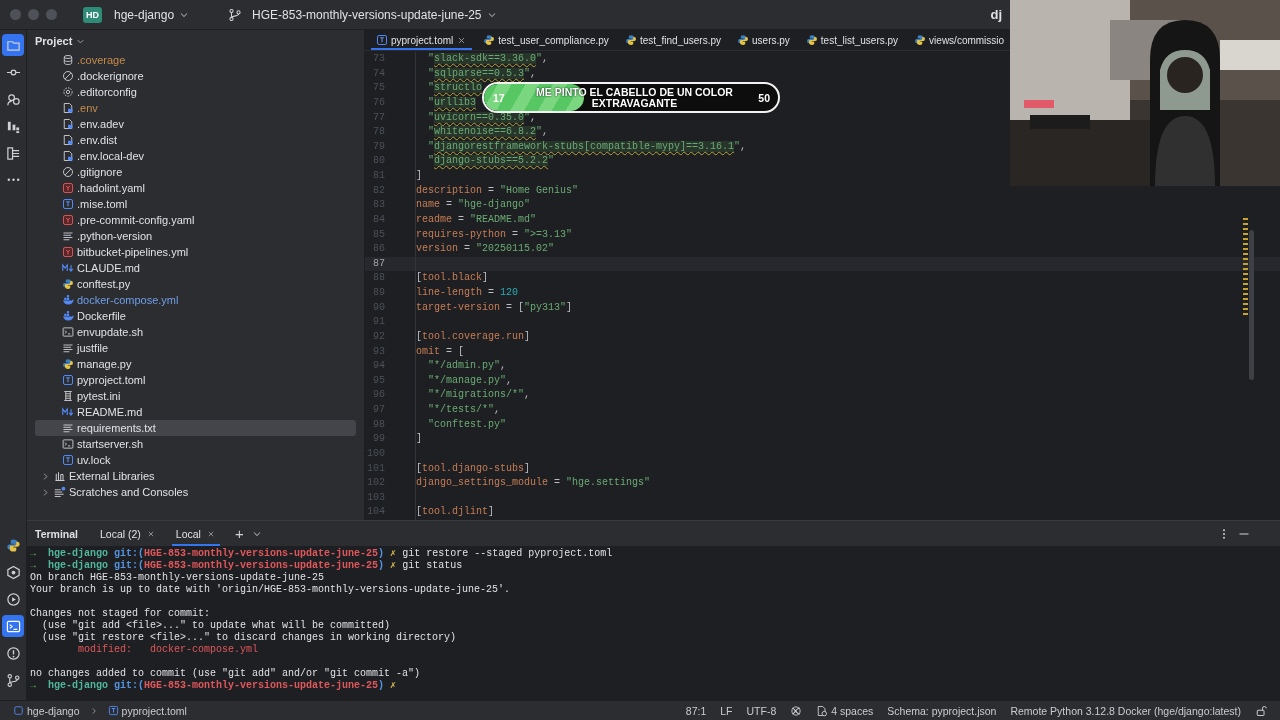  What do you see at coordinates (959, 40) in the screenshot?
I see `editor-tab: views/commissio` at bounding box center [959, 40].